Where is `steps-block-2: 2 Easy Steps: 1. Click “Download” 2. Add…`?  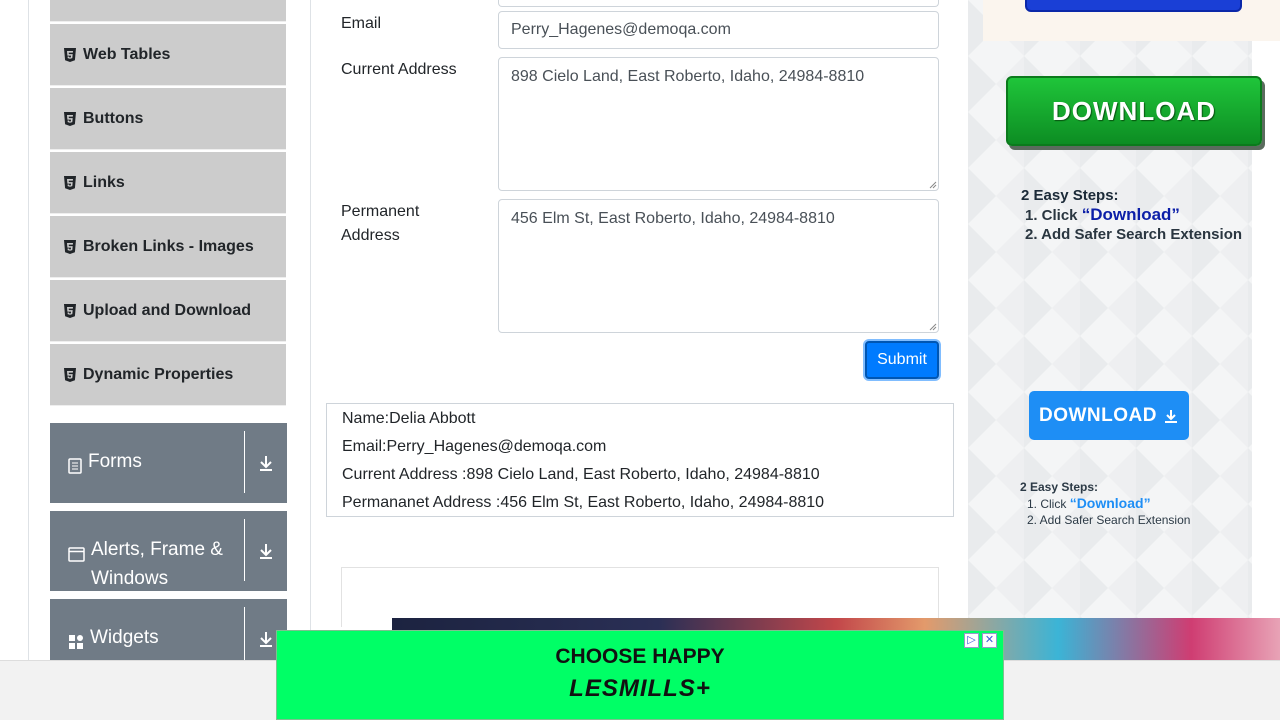 steps-block-2: 2 Easy Steps: 1. Click “Download” 2. Add… is located at coordinates (1105, 503).